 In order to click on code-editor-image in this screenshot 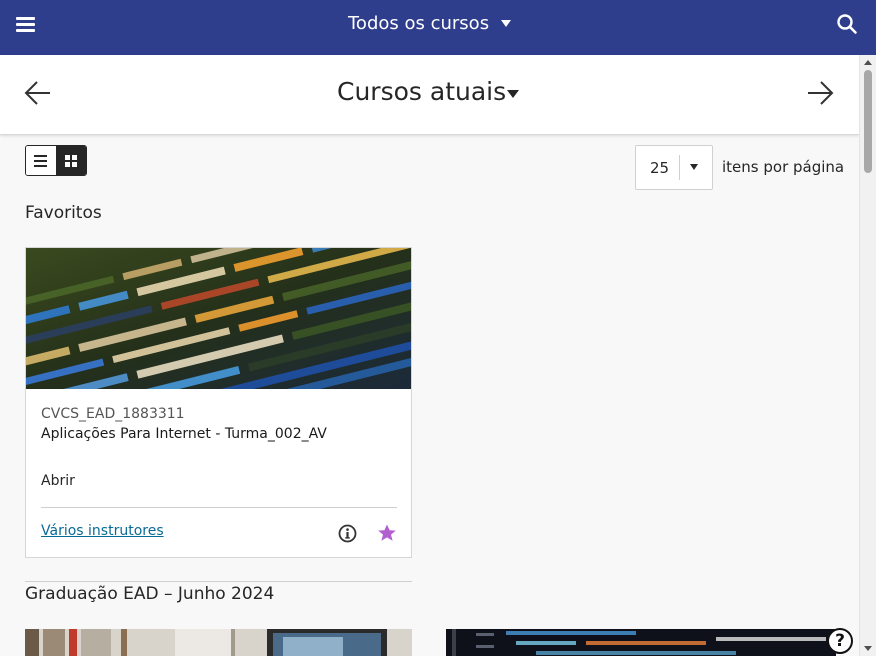, I will do `click(218, 318)`.